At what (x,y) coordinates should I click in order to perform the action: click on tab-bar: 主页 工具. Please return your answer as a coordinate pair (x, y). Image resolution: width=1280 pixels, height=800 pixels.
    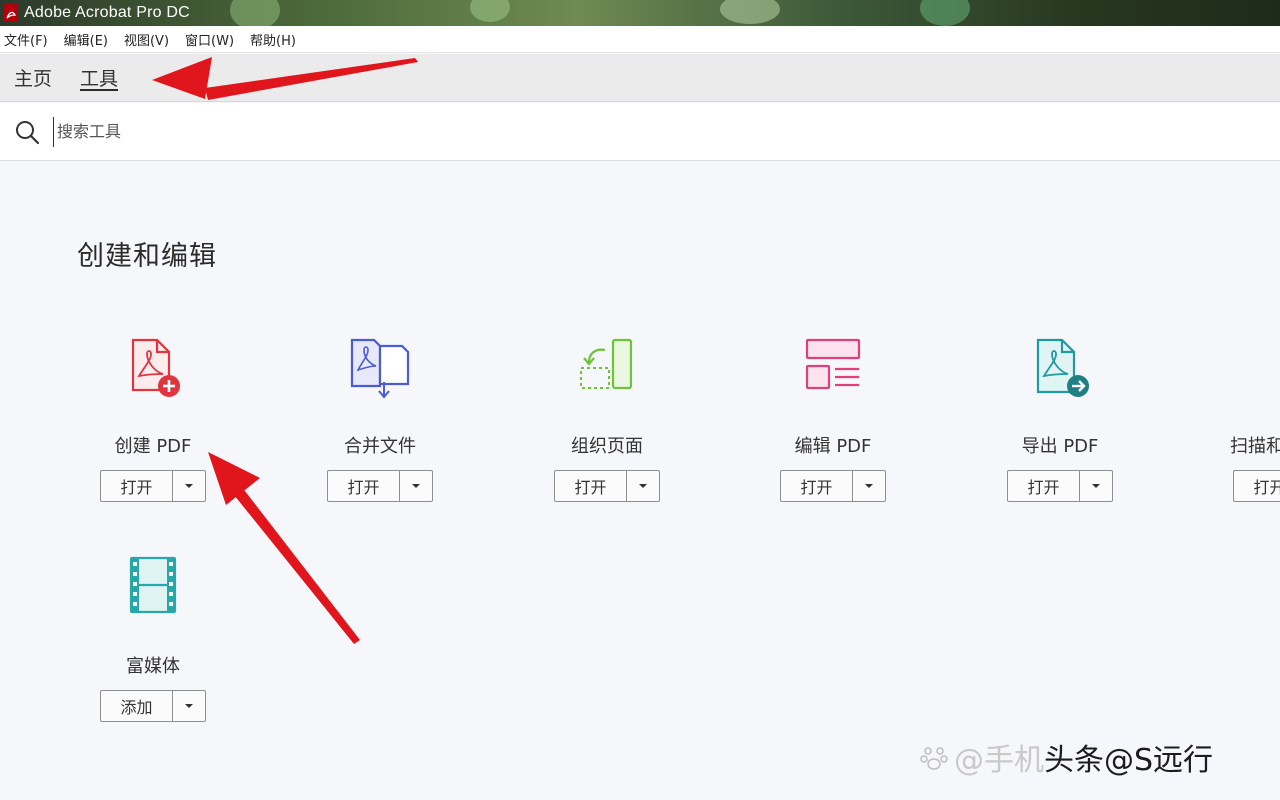
    Looking at the image, I should click on (640, 78).